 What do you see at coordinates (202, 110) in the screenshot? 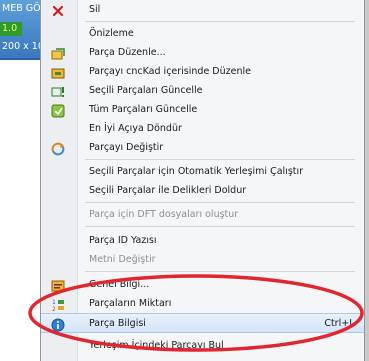
I see `menu-item-update-all: Tüm Parçaları Güncelle` at bounding box center [202, 110].